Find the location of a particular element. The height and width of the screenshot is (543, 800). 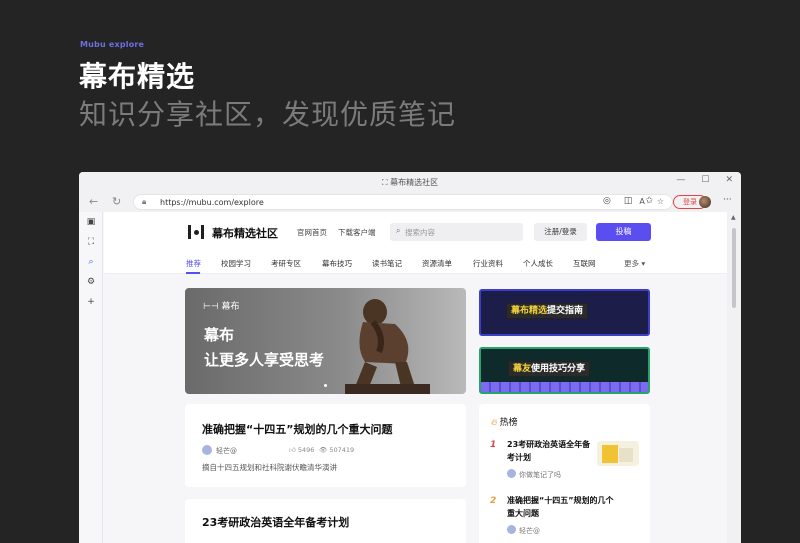

thinker-statue-image is located at coordinates (387, 346).